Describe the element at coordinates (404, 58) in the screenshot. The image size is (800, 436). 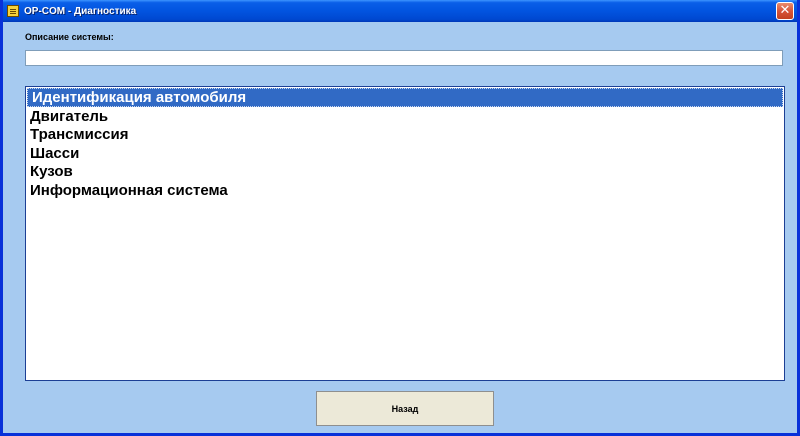
I see `system-description-field` at that location.